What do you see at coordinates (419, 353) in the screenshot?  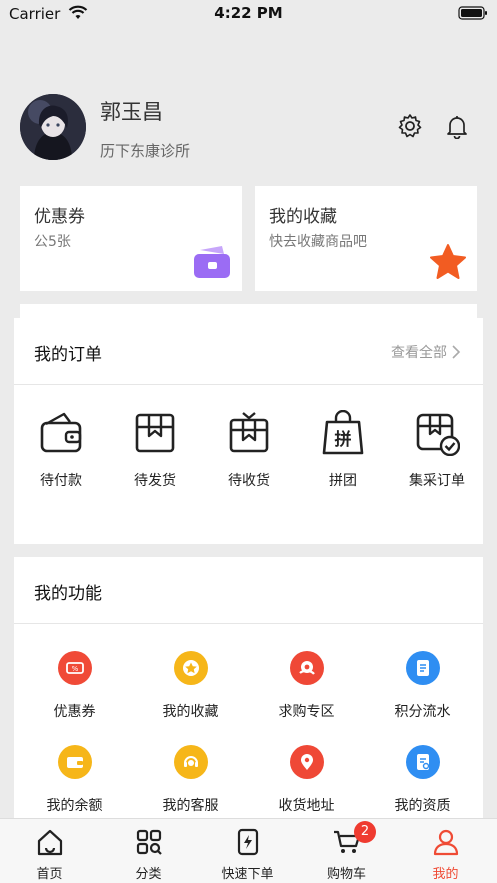 I see `view-all-label: 查看全部` at bounding box center [419, 353].